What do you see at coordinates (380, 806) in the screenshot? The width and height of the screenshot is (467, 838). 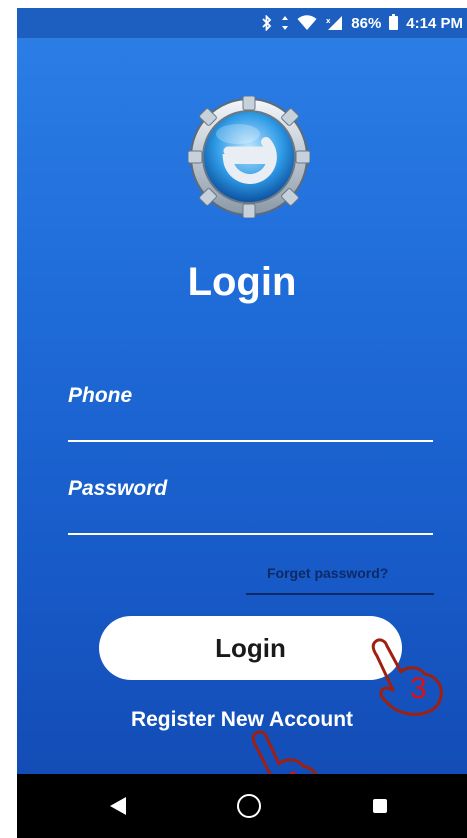 I see `recent-square-icon` at bounding box center [380, 806].